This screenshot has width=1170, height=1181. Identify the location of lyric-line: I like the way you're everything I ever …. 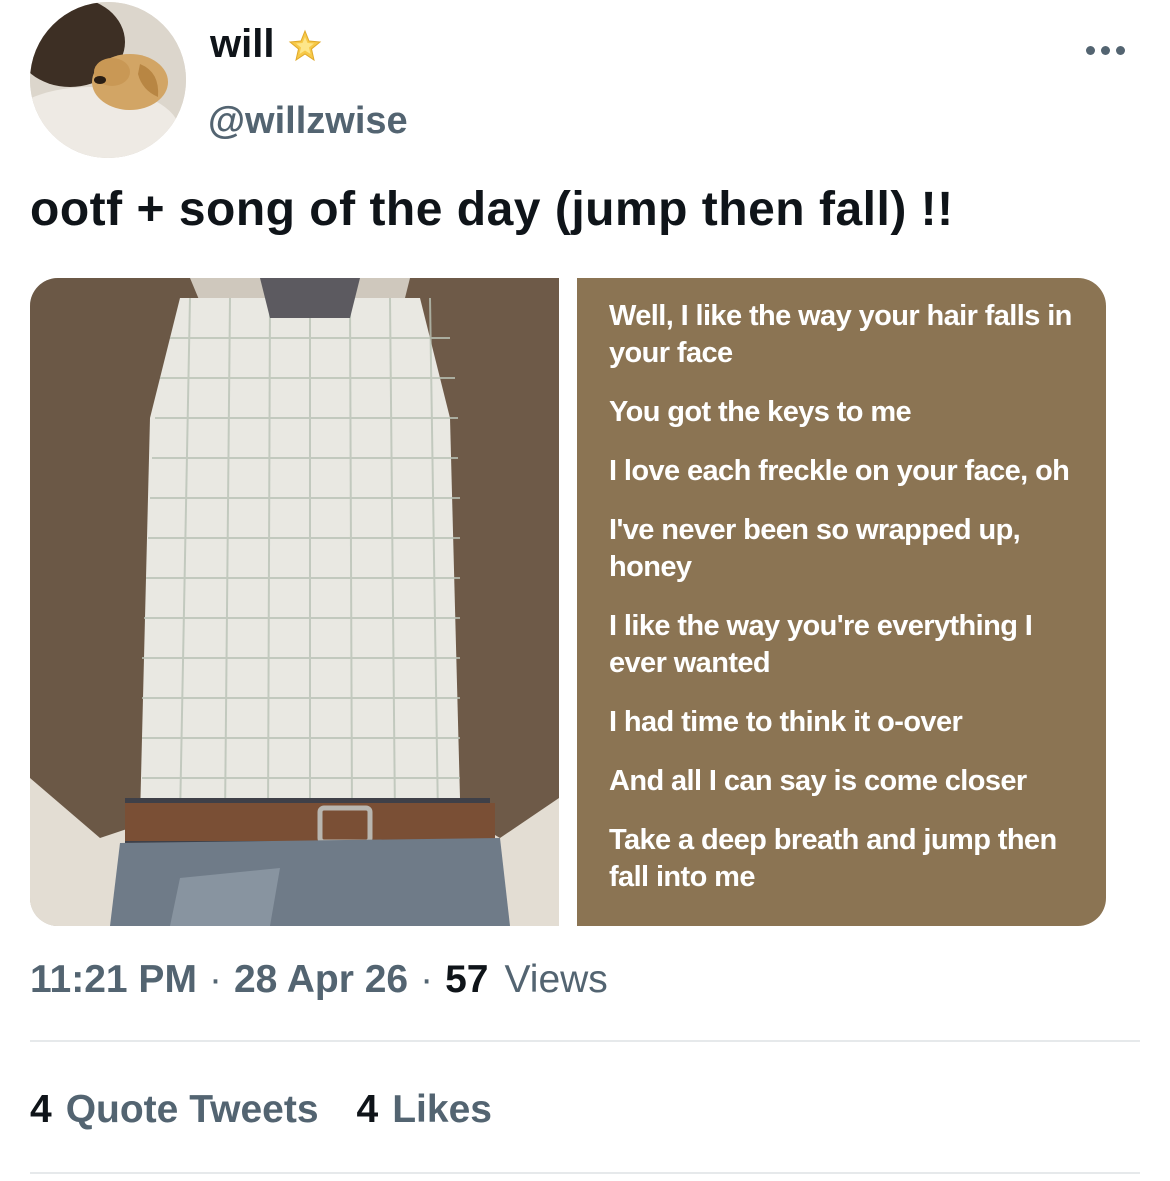
(821, 644).